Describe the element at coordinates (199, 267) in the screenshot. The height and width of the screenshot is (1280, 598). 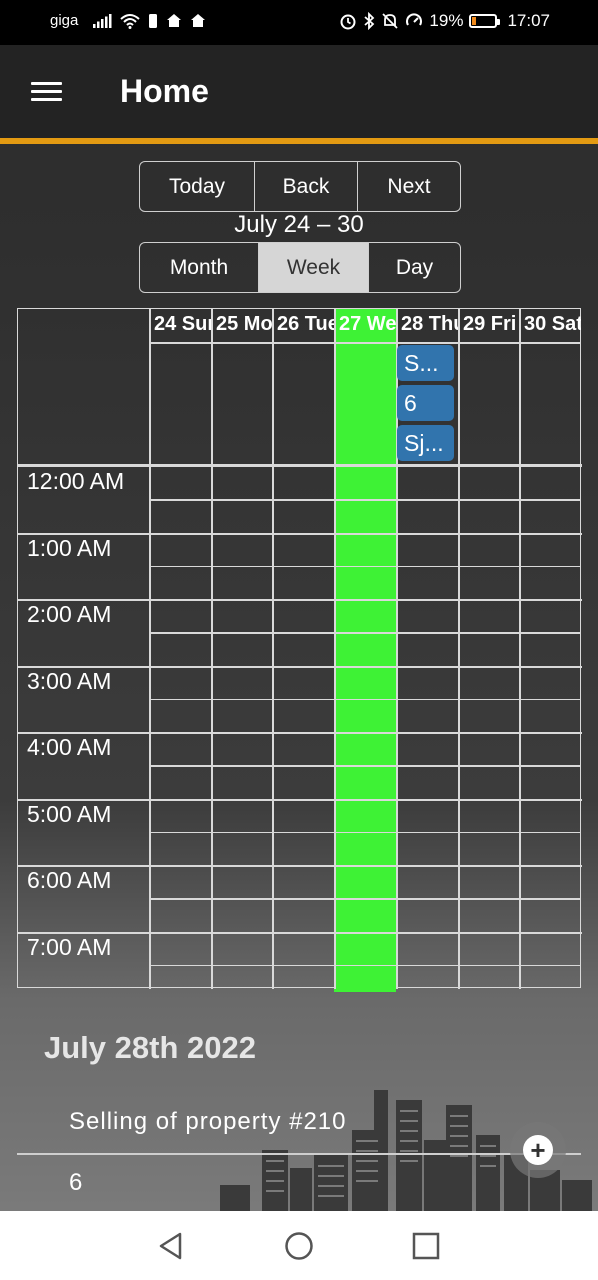
I see `month-view-button: Month` at that location.